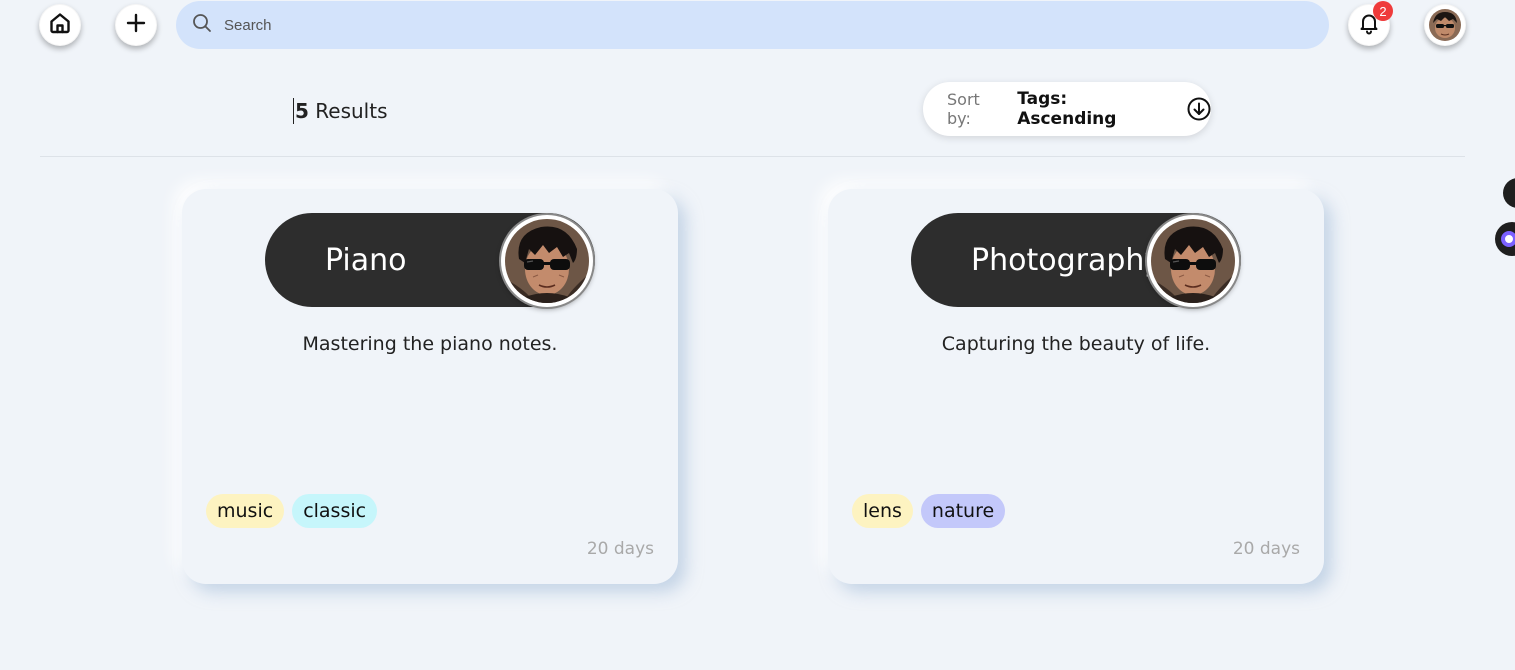 The width and height of the screenshot is (1515, 670). I want to click on results-number: 5, so click(302, 111).